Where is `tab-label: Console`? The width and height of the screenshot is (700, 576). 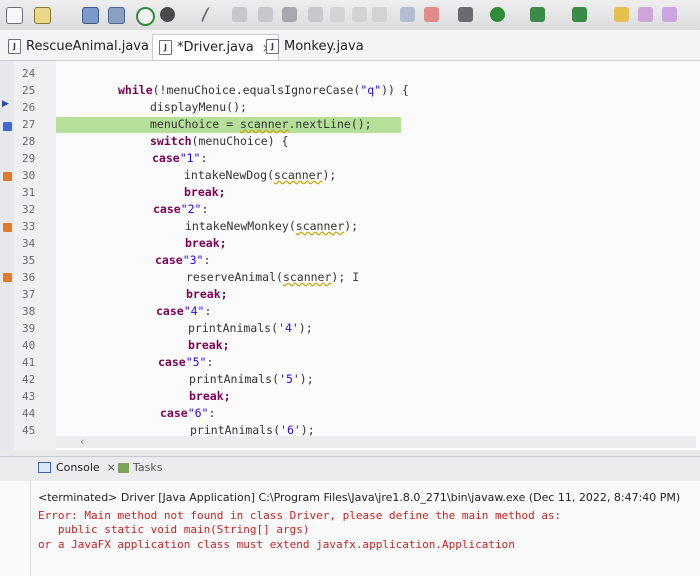 tab-label: Console is located at coordinates (78, 467).